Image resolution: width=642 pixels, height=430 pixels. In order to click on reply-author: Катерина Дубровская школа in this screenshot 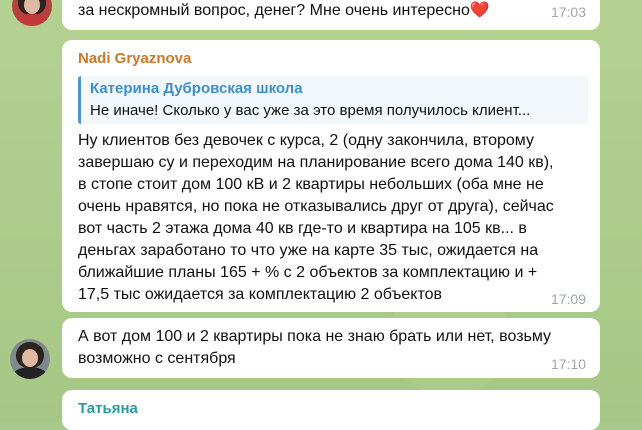, I will do `click(196, 88)`.